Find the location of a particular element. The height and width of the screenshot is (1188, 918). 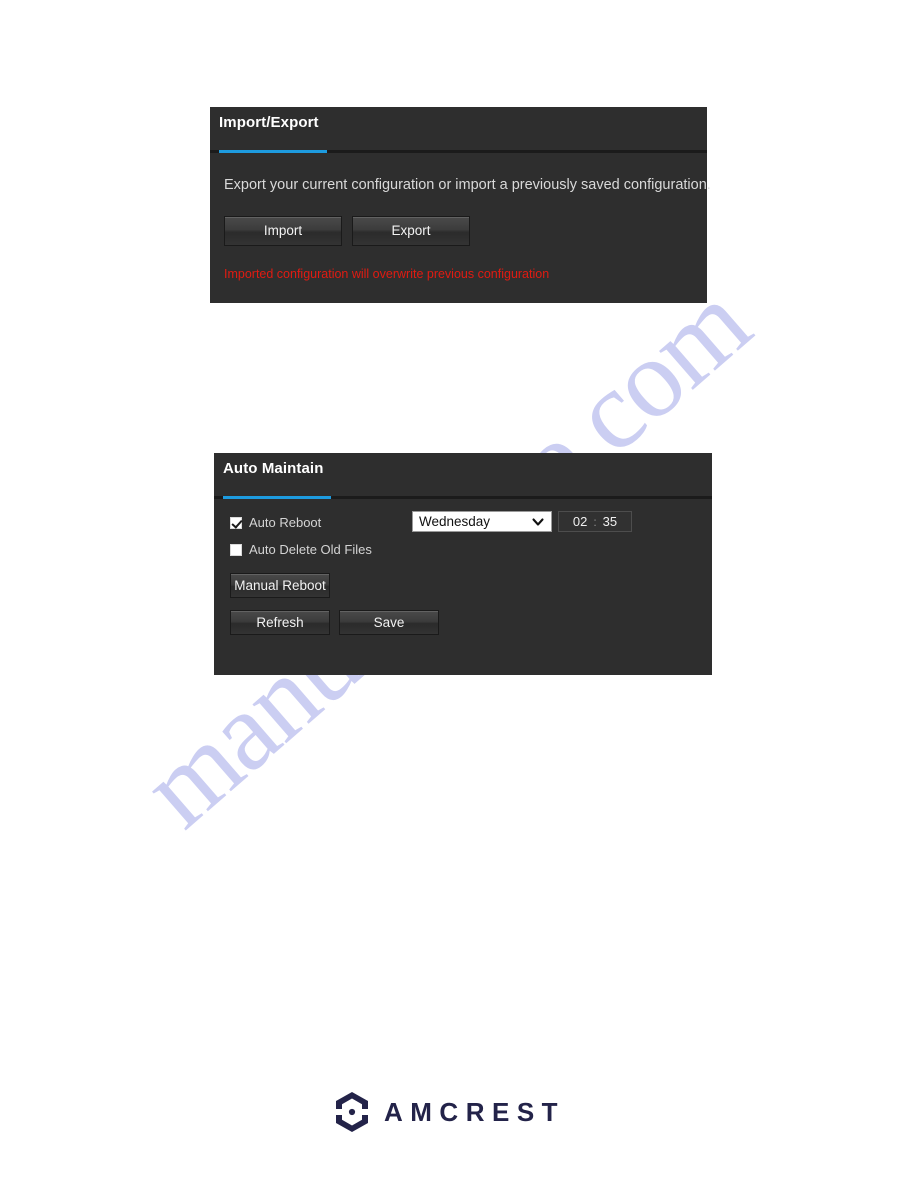

auto-reboot-row: Auto Reboot is located at coordinates (275, 522).